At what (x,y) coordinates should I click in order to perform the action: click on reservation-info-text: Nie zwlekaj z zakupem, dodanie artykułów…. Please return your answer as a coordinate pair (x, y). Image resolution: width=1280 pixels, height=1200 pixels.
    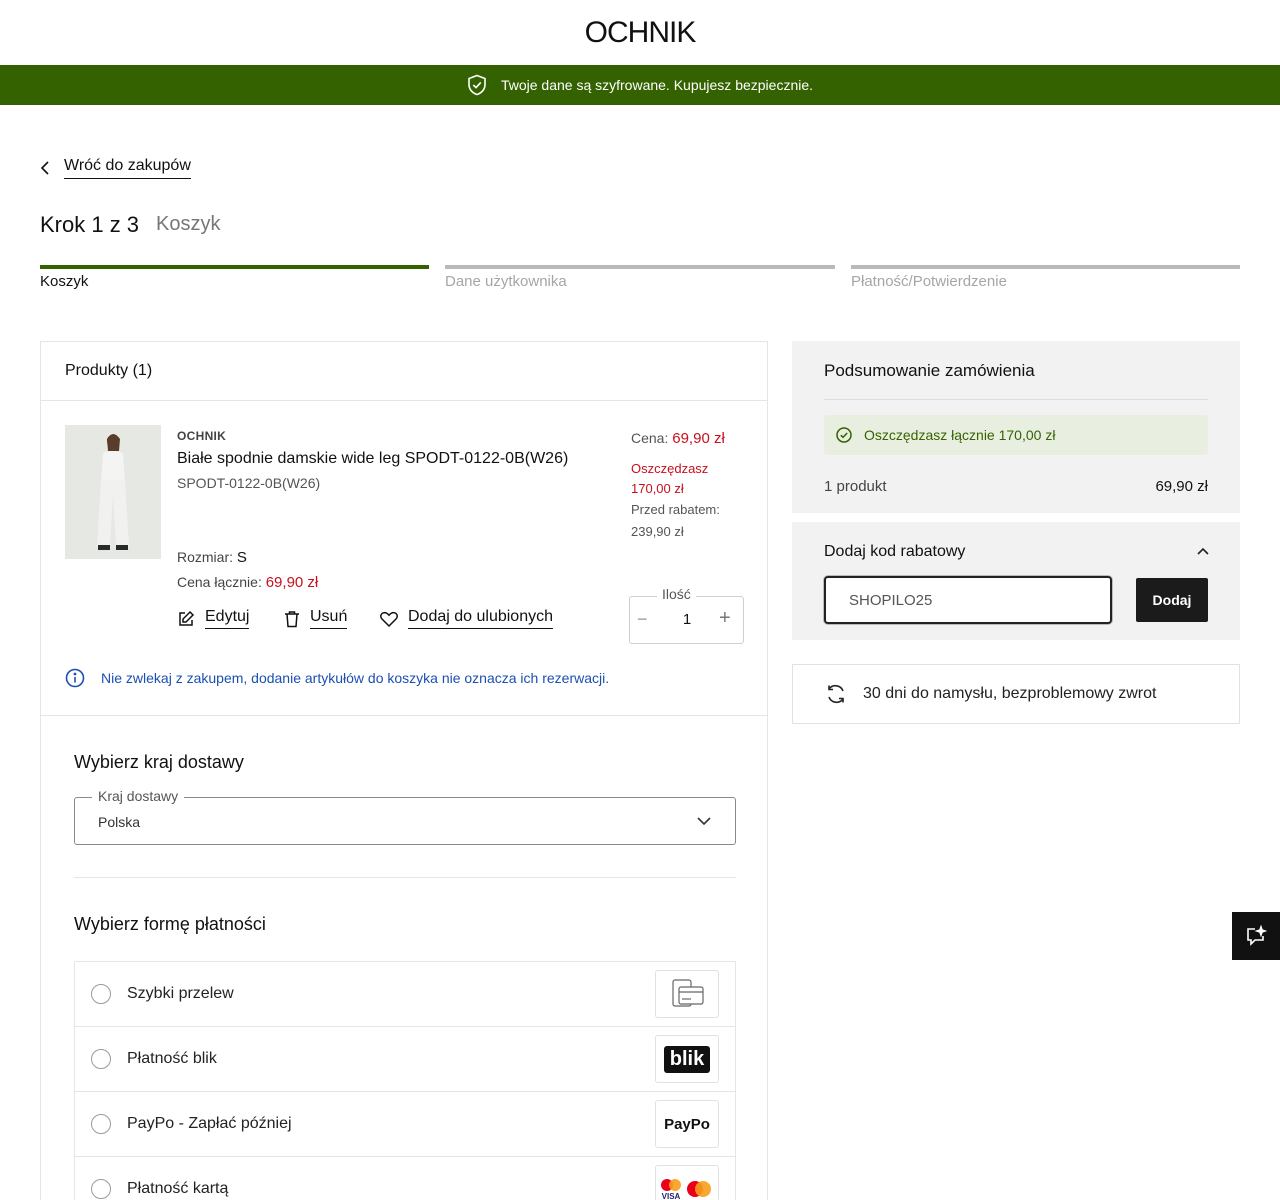
    Looking at the image, I should click on (355, 678).